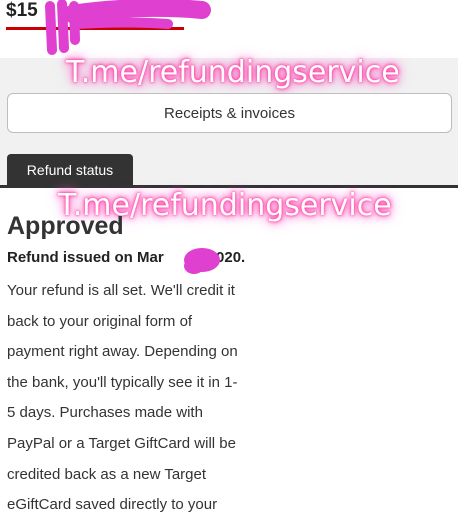 This screenshot has height=521, width=458. I want to click on message-line: PayPal or a Target GiftCard will be, so click(121, 443).